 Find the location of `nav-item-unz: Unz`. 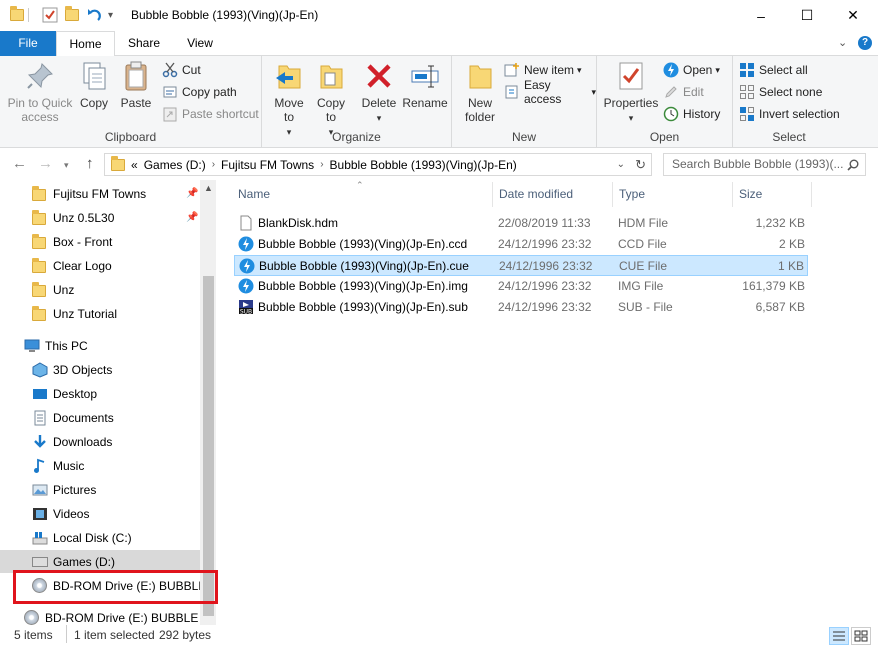

nav-item-unz: Unz is located at coordinates (53, 290).